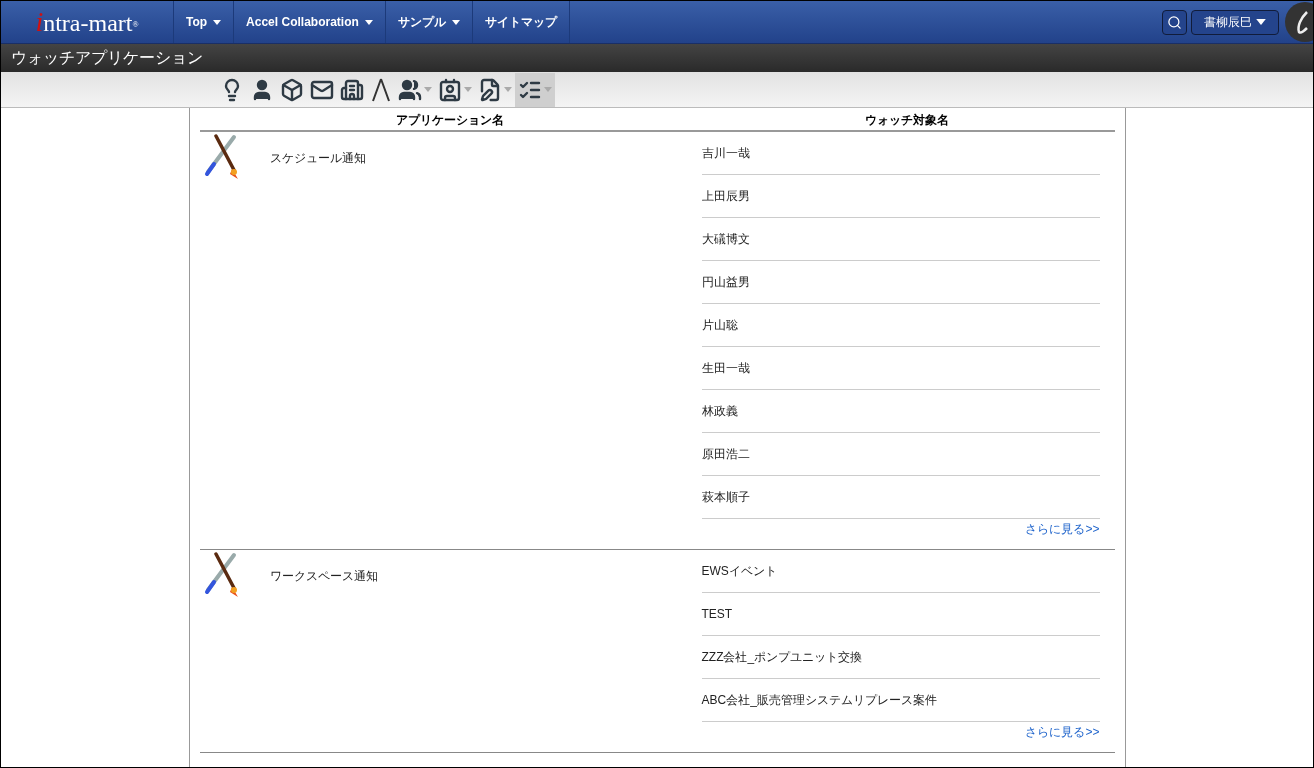  What do you see at coordinates (819, 700) in the screenshot?
I see `watch-target-name: ABC会社_販売管理システムリプレース案件` at bounding box center [819, 700].